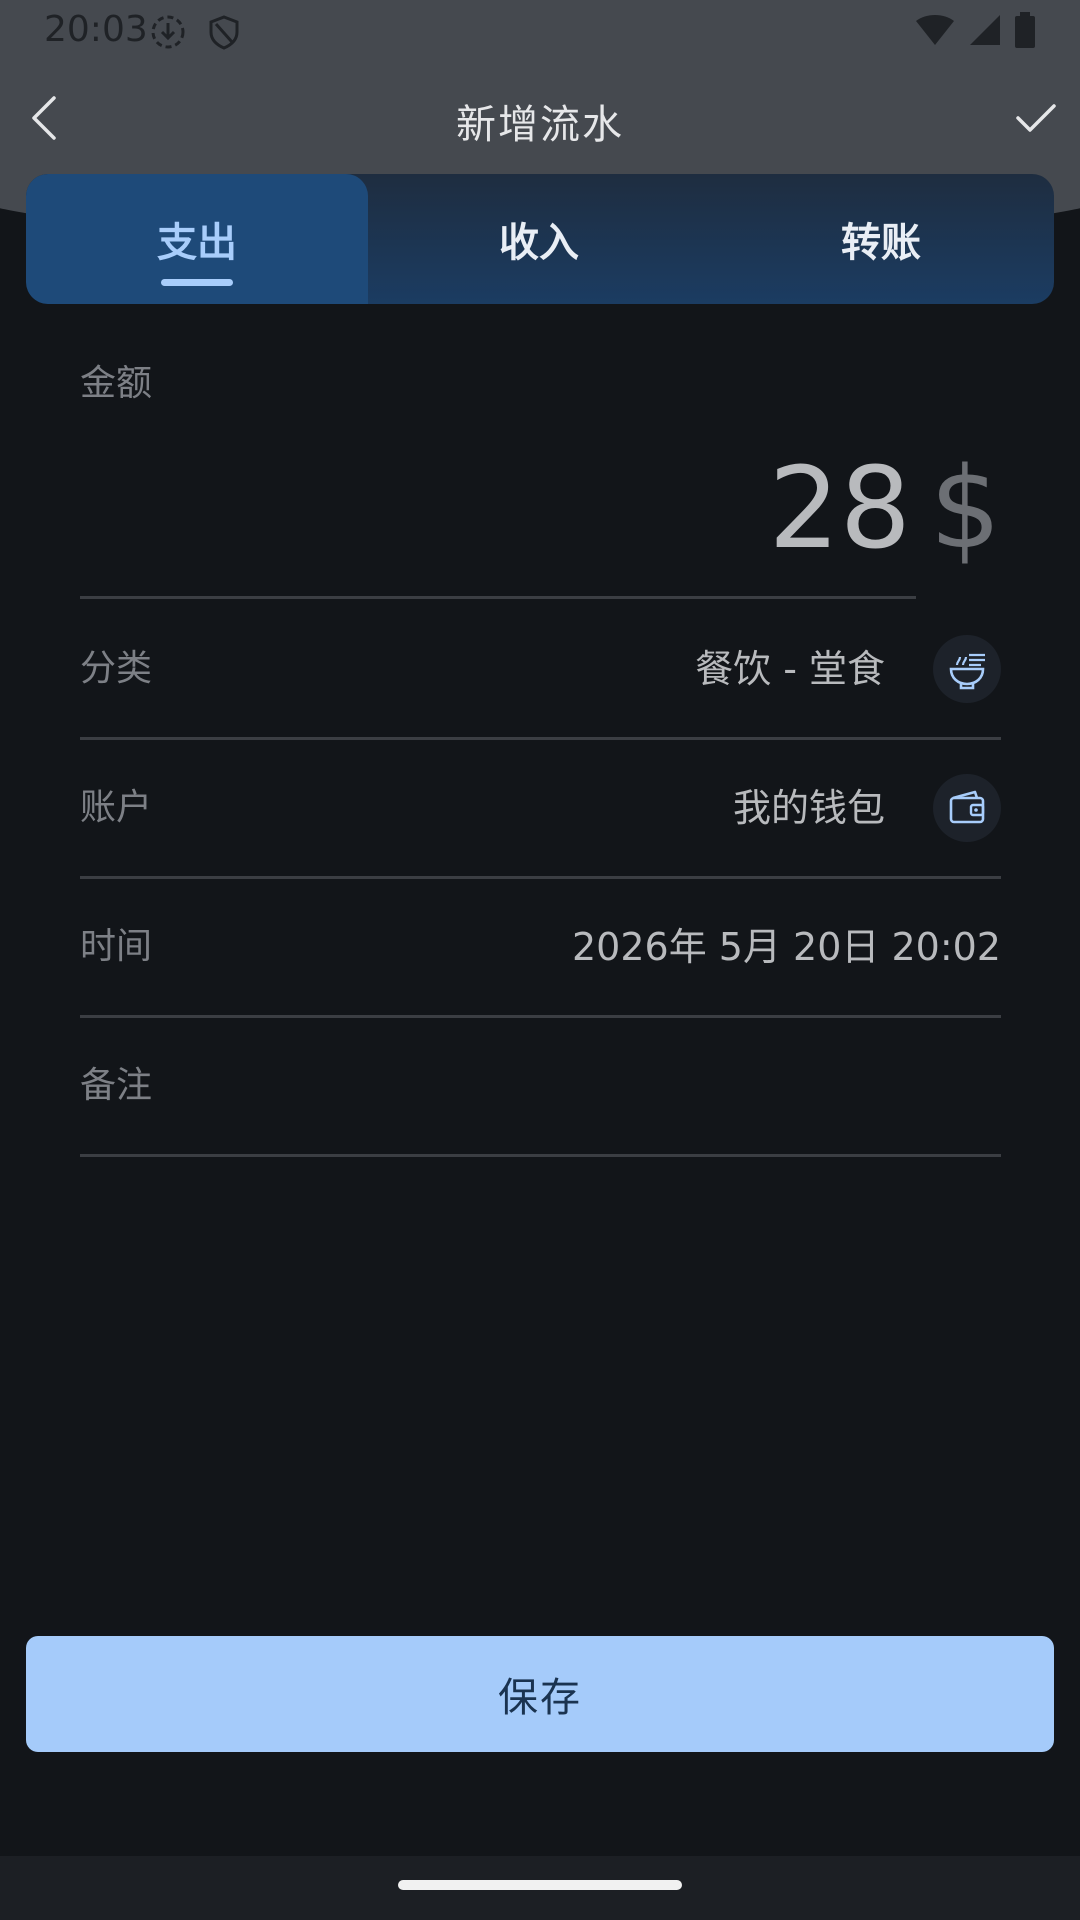 This screenshot has width=1080, height=1920. Describe the element at coordinates (935, 32) in the screenshot. I see `wifi-icon` at that location.